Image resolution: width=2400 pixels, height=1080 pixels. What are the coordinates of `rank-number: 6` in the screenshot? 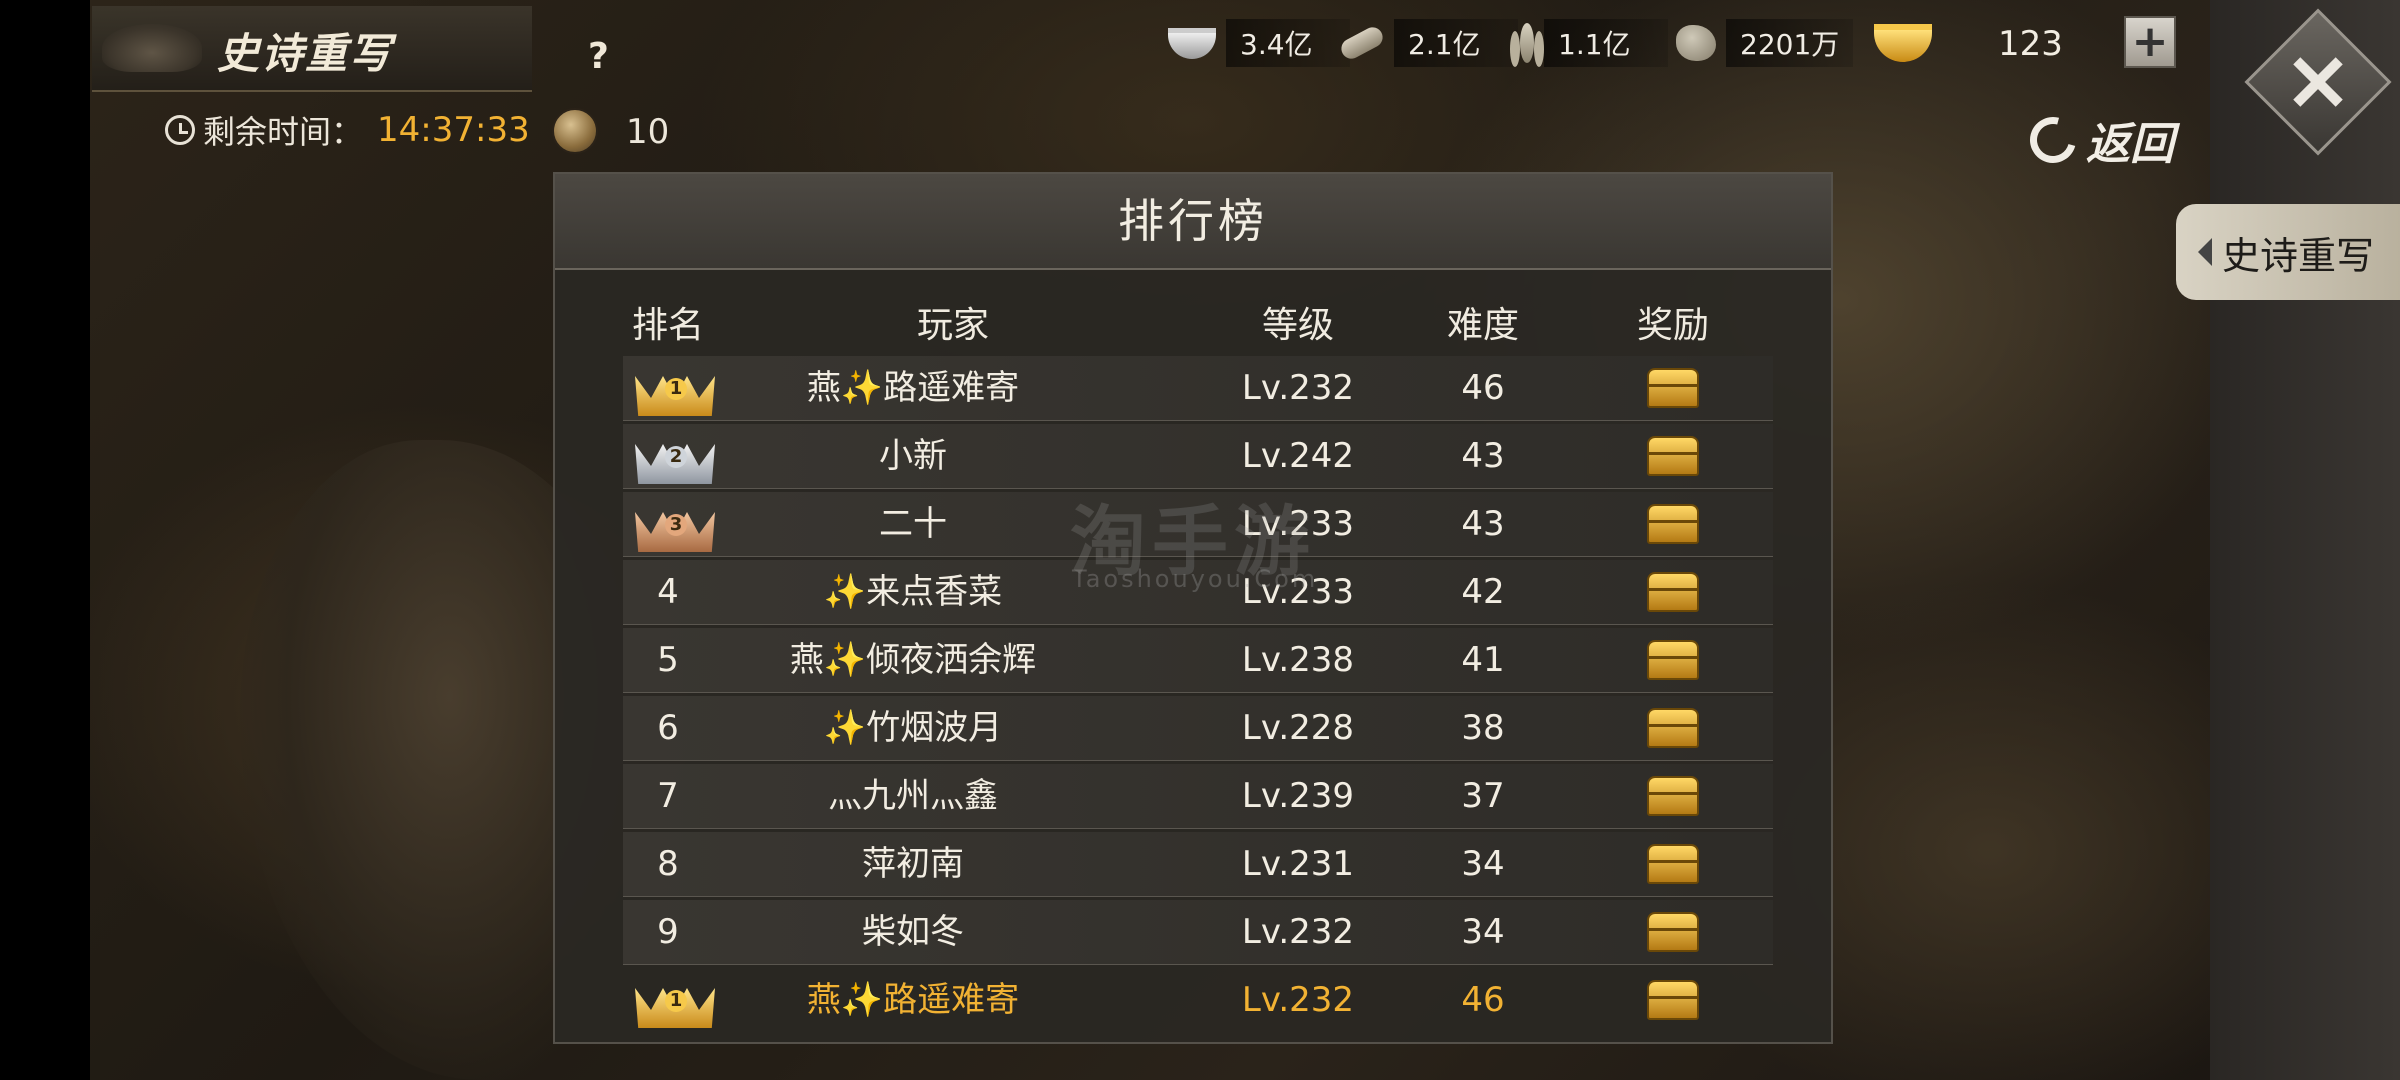 It's located at (668, 728).